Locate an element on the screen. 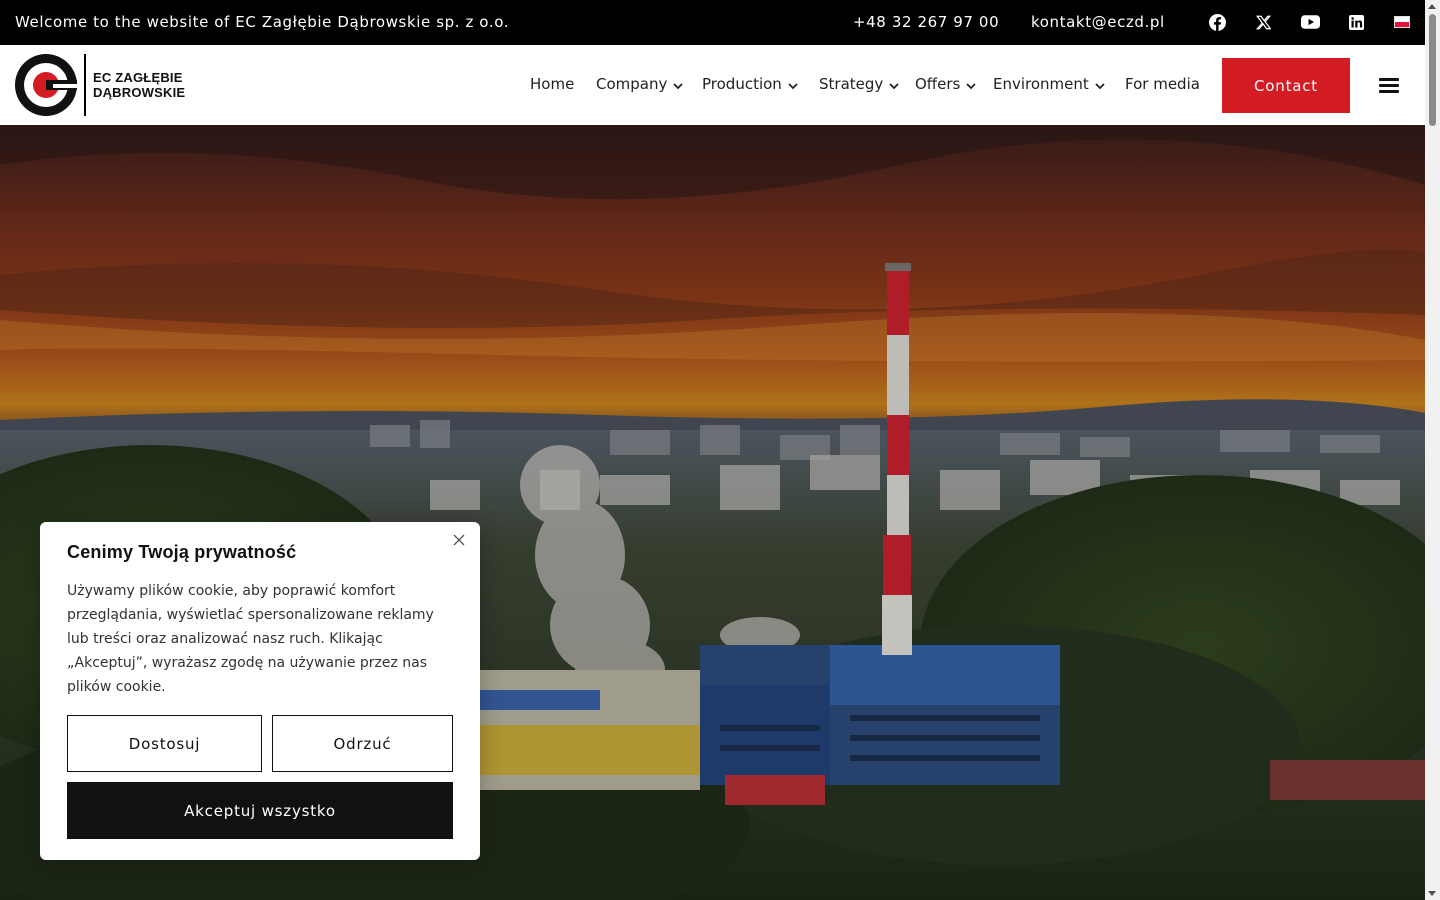 This screenshot has width=1440, height=900. scroll-up-icon is located at coordinates (1432, 6).